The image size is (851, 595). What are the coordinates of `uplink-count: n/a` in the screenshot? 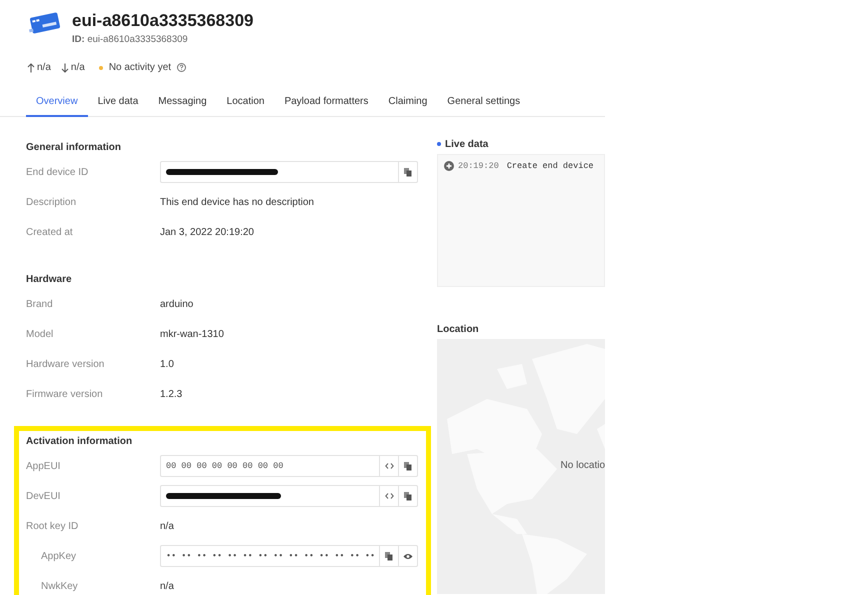 It's located at (44, 67).